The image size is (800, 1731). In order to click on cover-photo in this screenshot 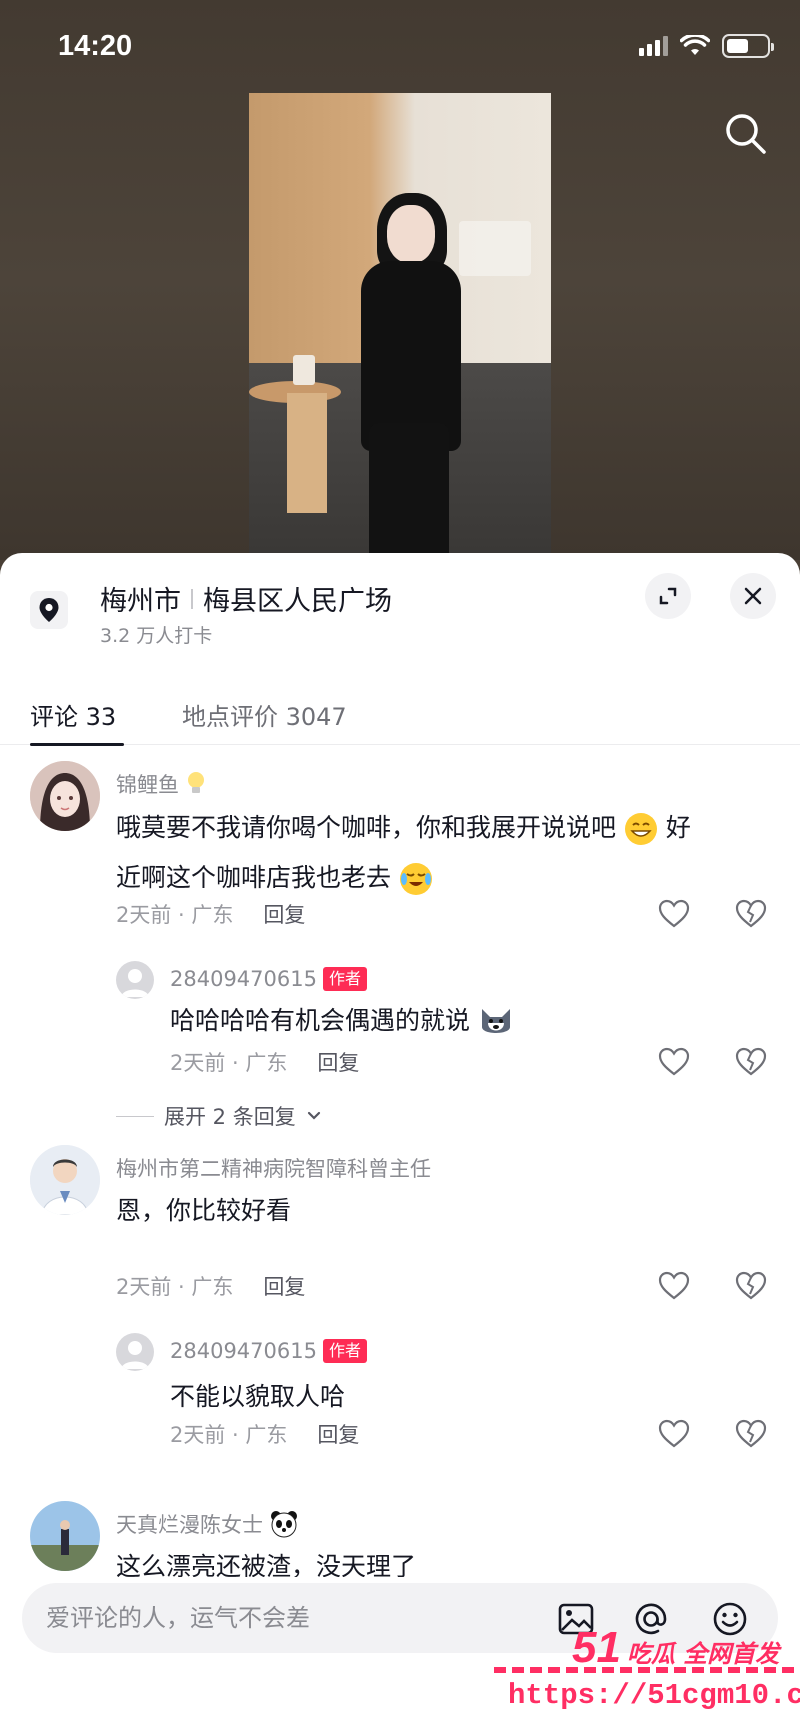, I will do `click(400, 323)`.